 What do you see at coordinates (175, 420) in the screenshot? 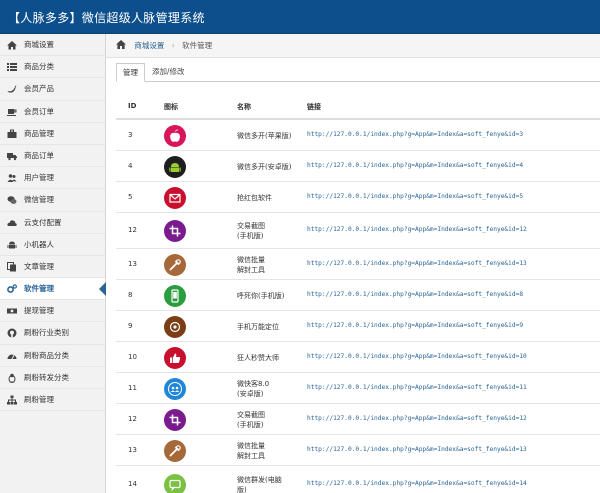
I see `crop-icon` at bounding box center [175, 420].